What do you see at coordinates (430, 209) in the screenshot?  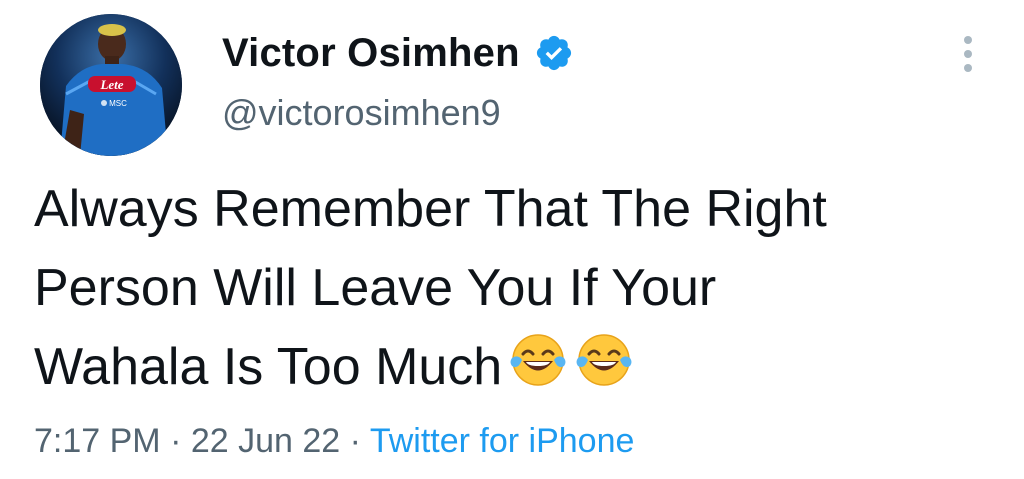 I see `tweet-text-line: Always Remember That The Right` at bounding box center [430, 209].